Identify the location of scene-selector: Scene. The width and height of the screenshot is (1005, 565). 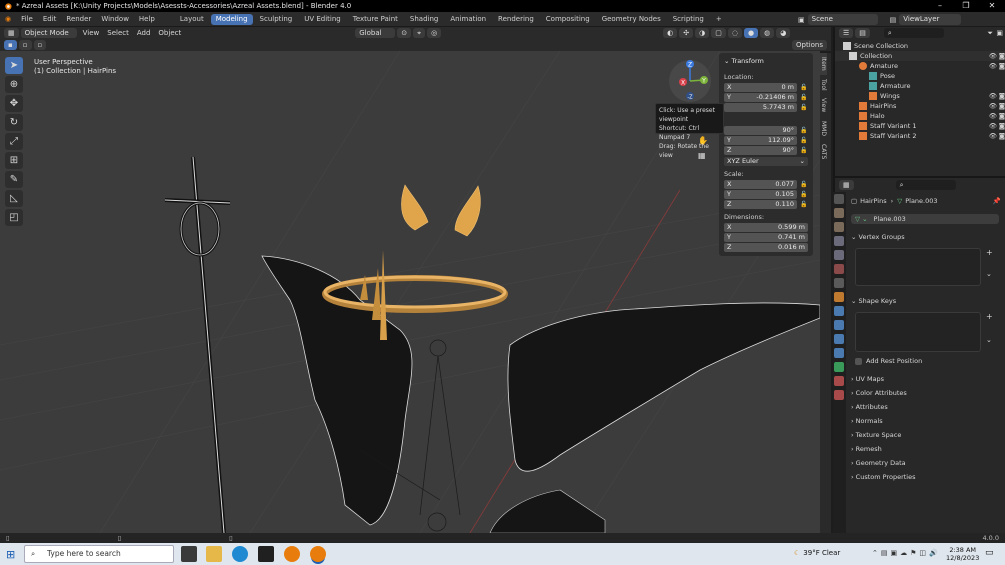
(842, 19).